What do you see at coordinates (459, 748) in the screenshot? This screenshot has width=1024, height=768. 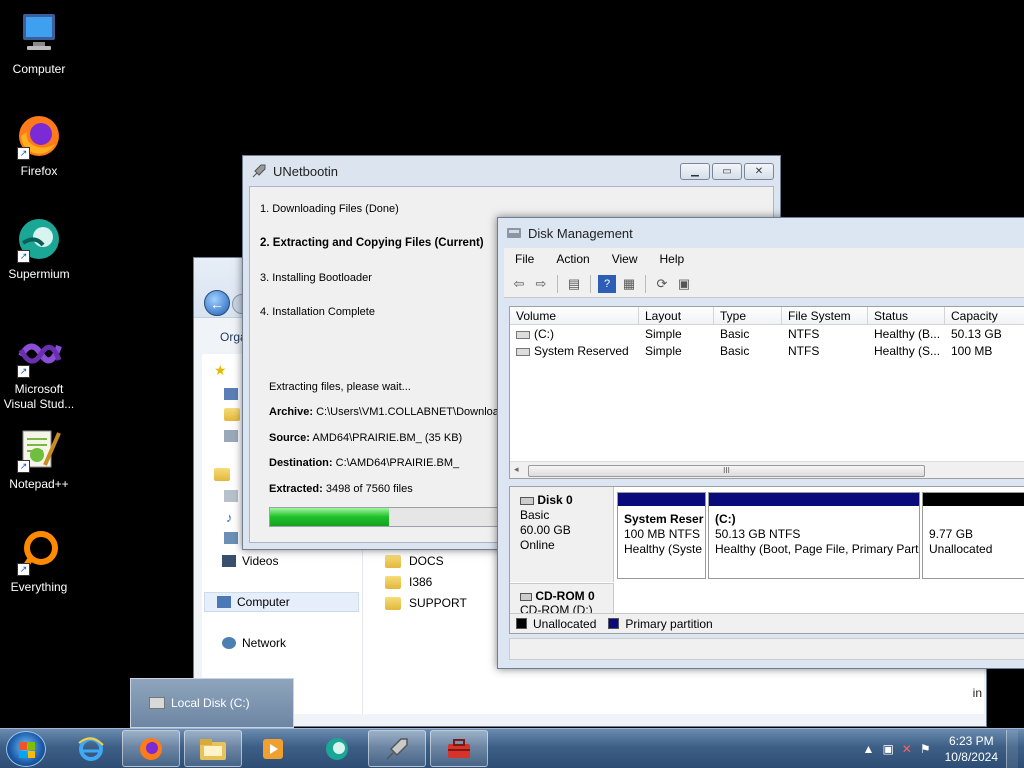 I see `toolbox-taskbar-icon` at bounding box center [459, 748].